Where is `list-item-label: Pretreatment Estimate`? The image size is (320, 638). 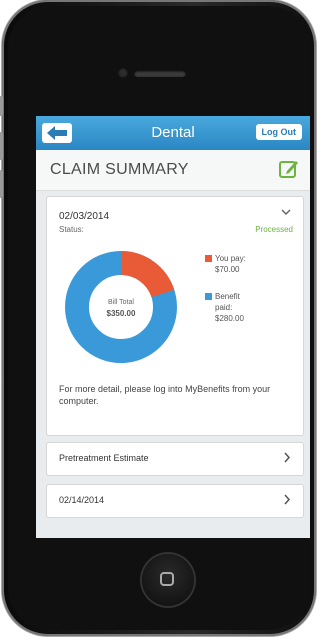 list-item-label: Pretreatment Estimate is located at coordinates (104, 458).